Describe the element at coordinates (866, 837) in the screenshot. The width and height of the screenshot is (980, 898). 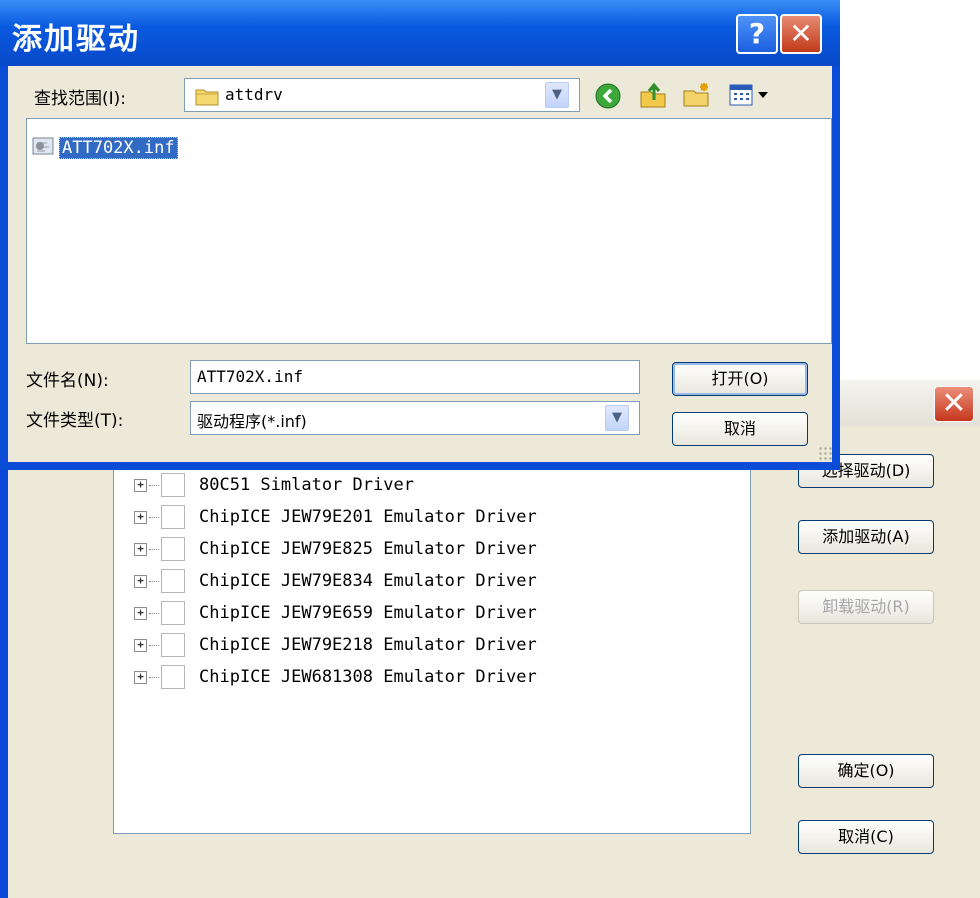
I see `manager-cancel-button: 取消(C)` at that location.